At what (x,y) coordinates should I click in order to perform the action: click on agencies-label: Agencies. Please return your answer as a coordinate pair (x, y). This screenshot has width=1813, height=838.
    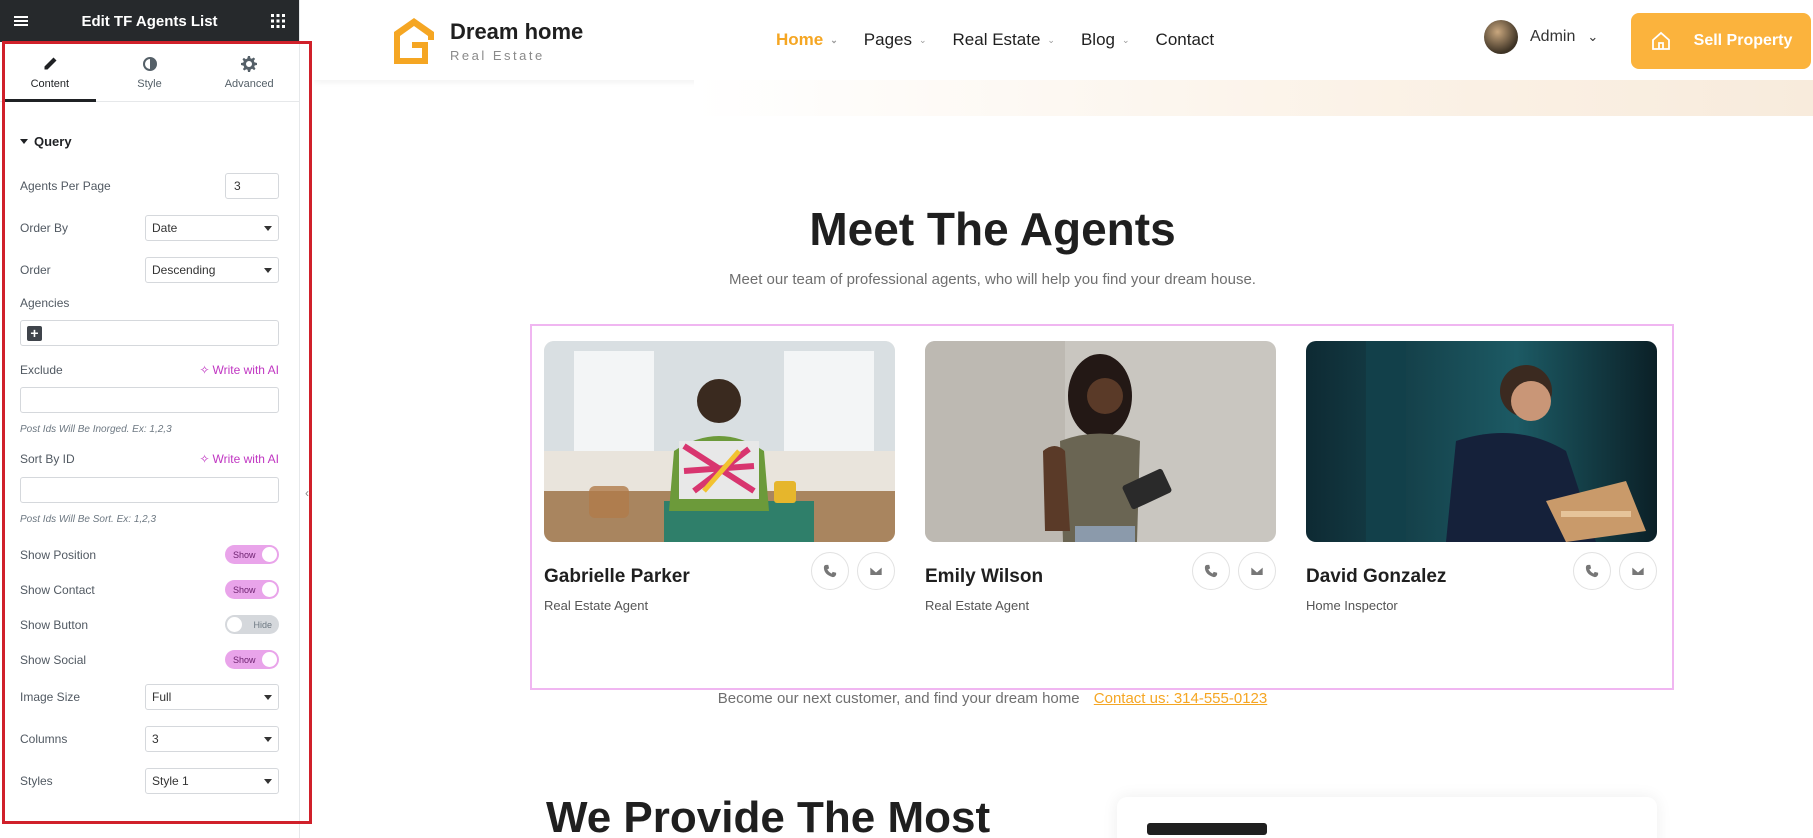
    Looking at the image, I should click on (45, 303).